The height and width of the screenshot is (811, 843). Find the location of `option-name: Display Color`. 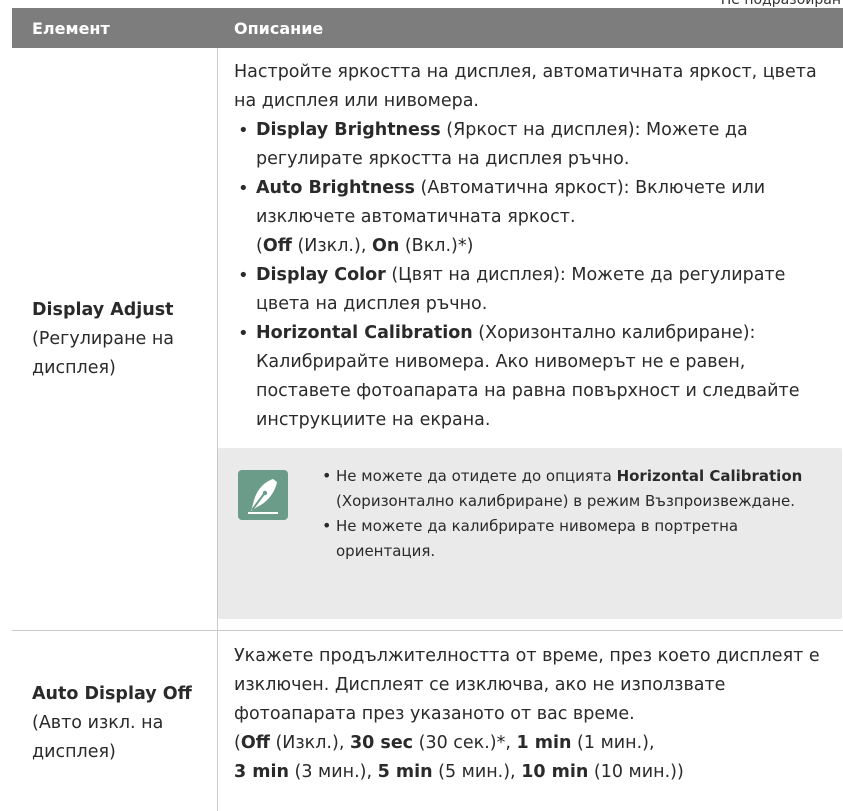

option-name: Display Color is located at coordinates (321, 275).